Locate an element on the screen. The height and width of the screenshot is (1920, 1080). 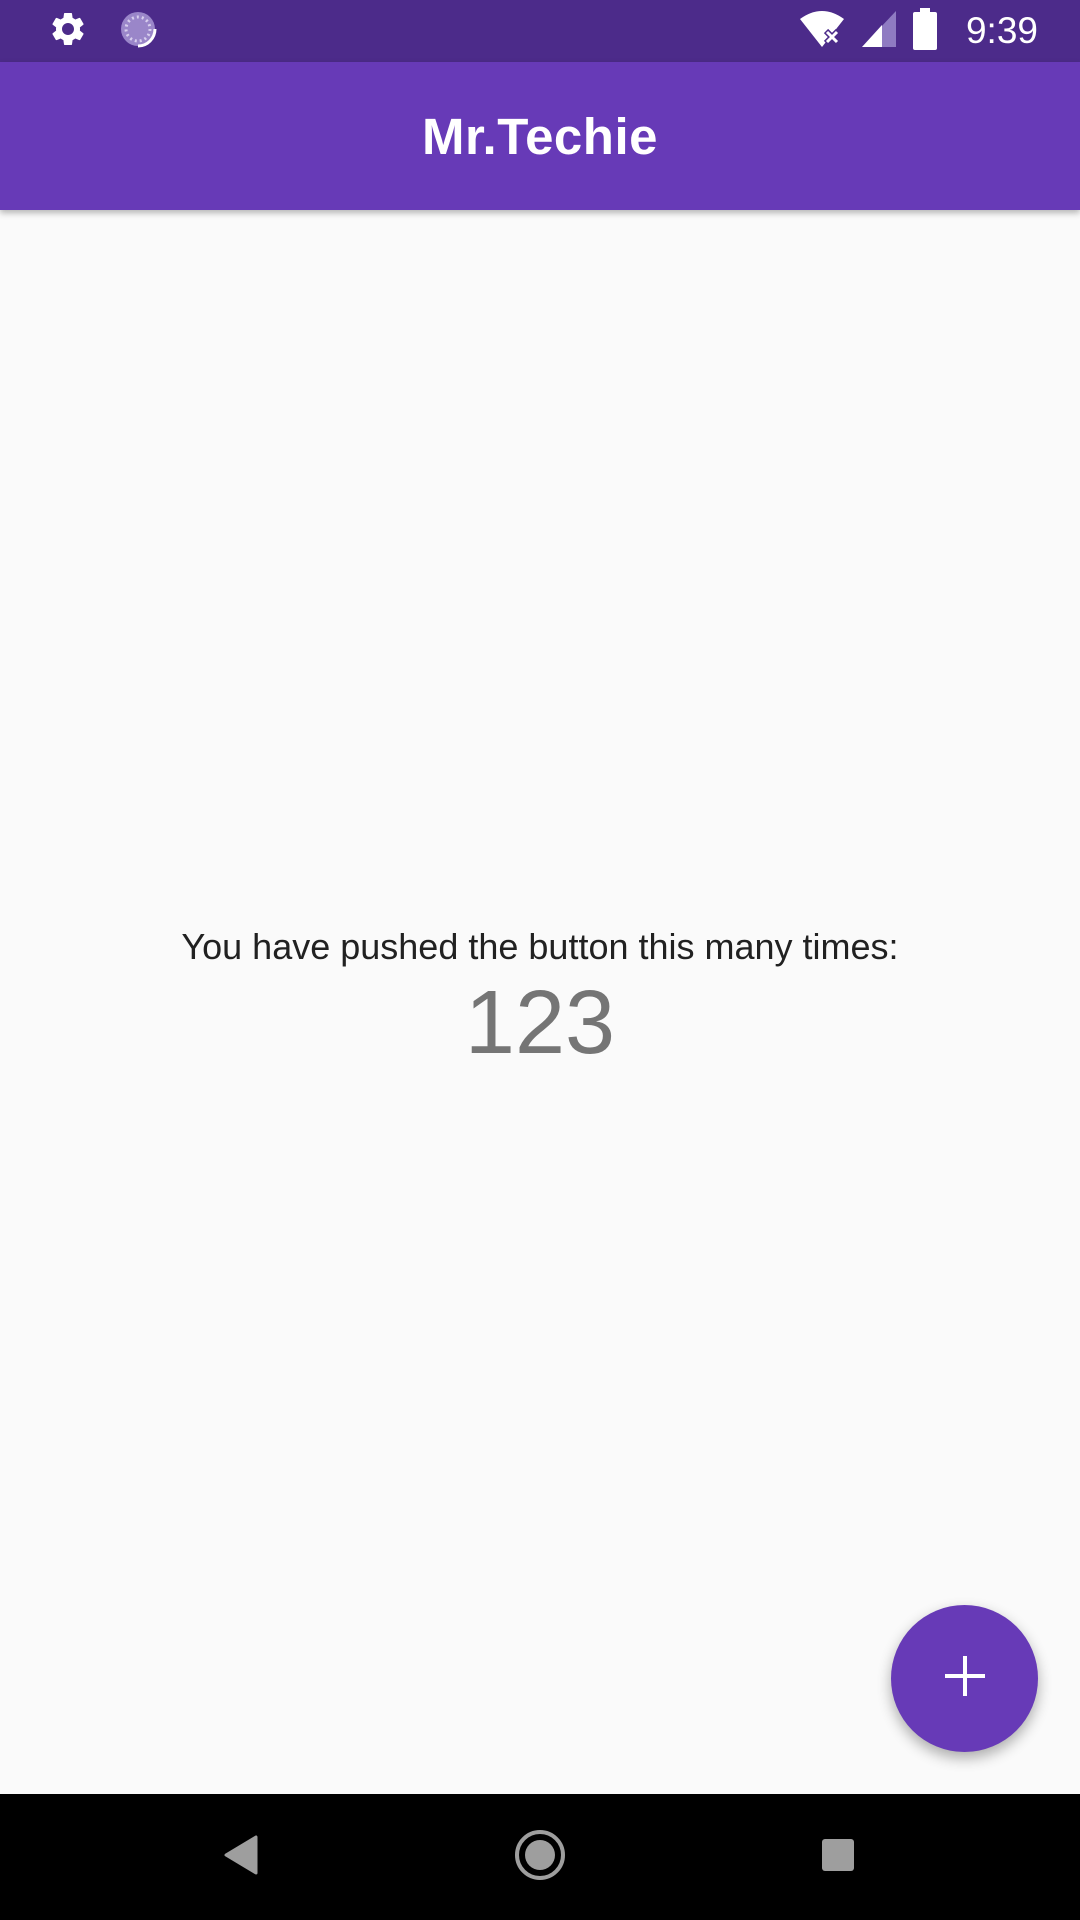
app-title: Mr.Techie is located at coordinates (540, 136).